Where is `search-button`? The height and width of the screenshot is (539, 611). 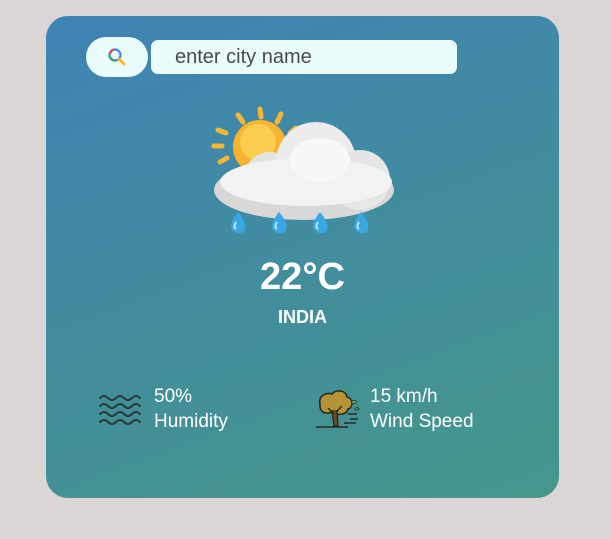 search-button is located at coordinates (117, 57).